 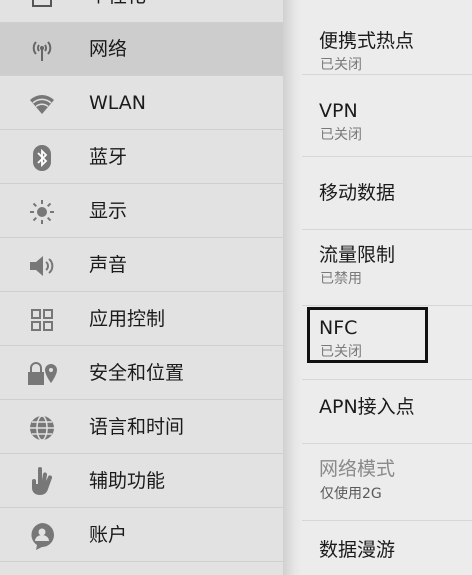 What do you see at coordinates (367, 41) in the screenshot?
I see `setting-title: 便携式热点` at bounding box center [367, 41].